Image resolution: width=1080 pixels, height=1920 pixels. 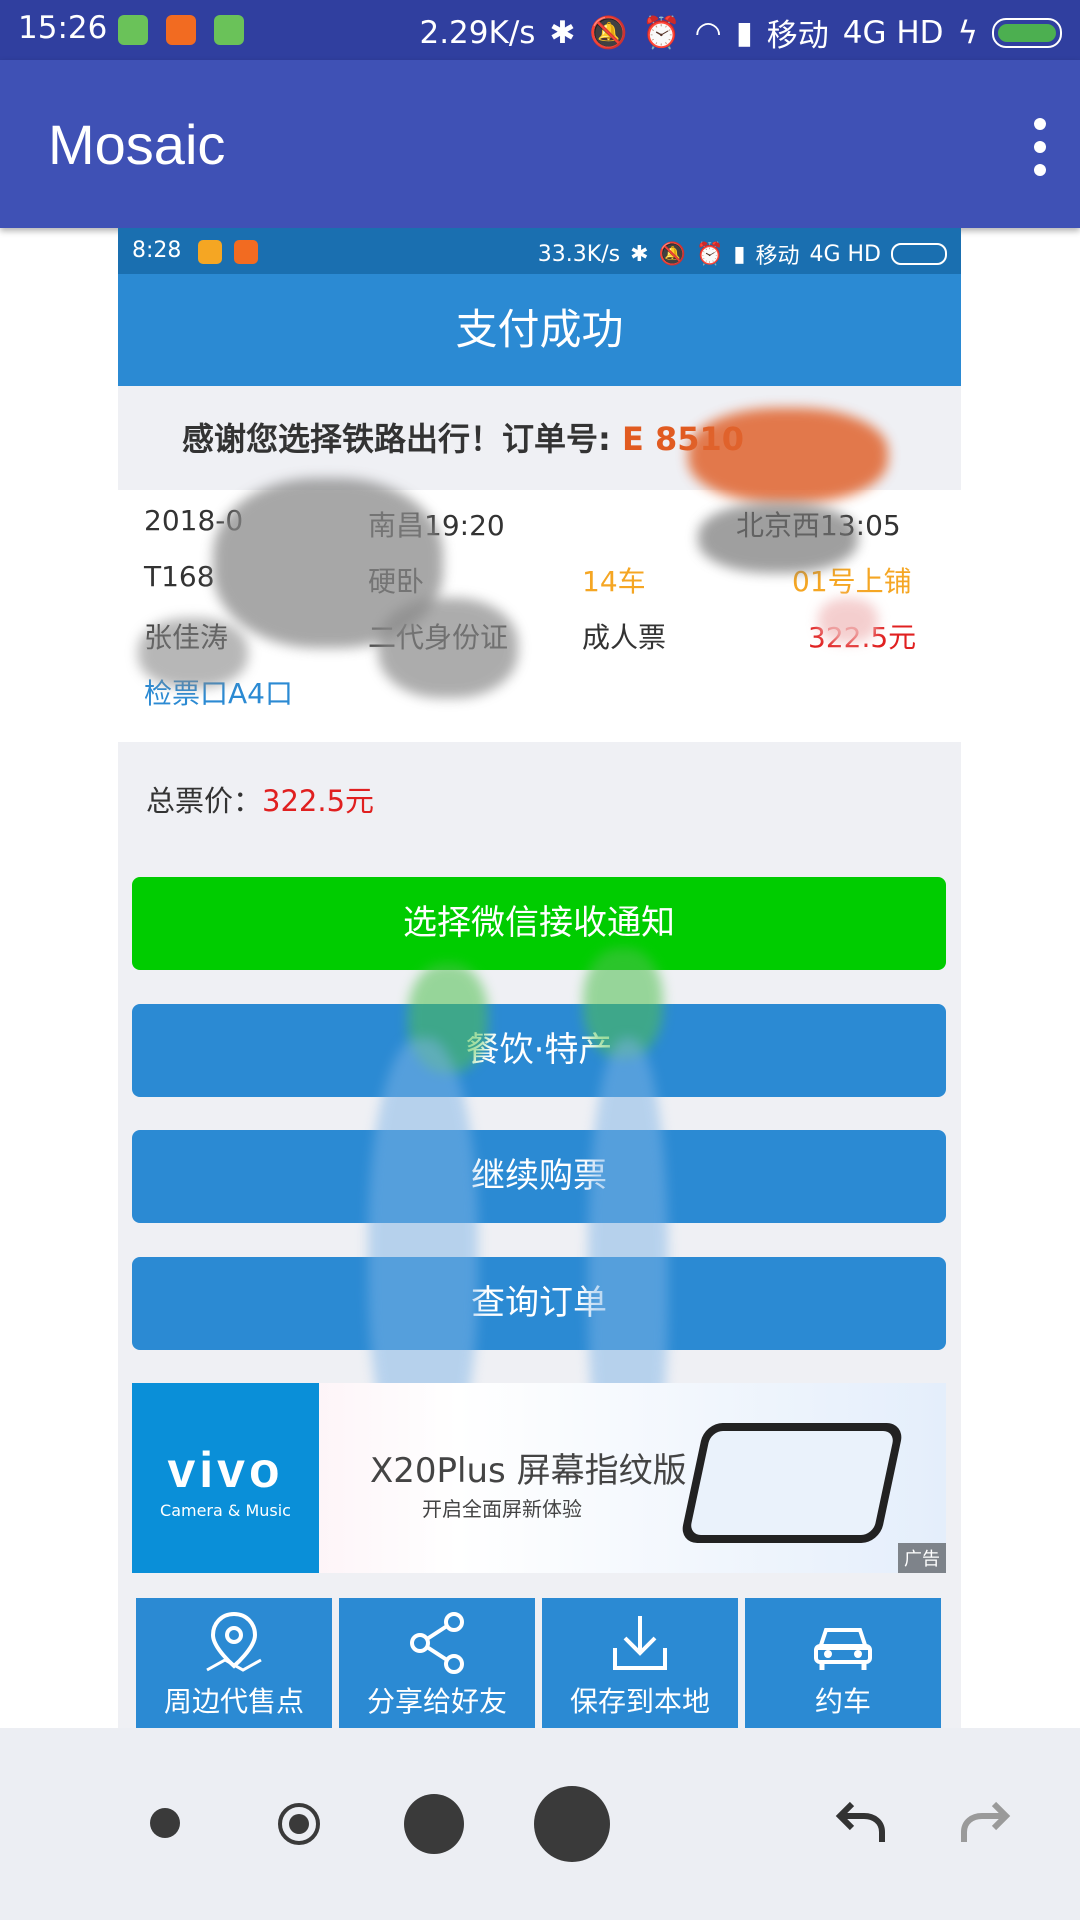 What do you see at coordinates (233, 1701) in the screenshot?
I see `tile-label: 周边代售点` at bounding box center [233, 1701].